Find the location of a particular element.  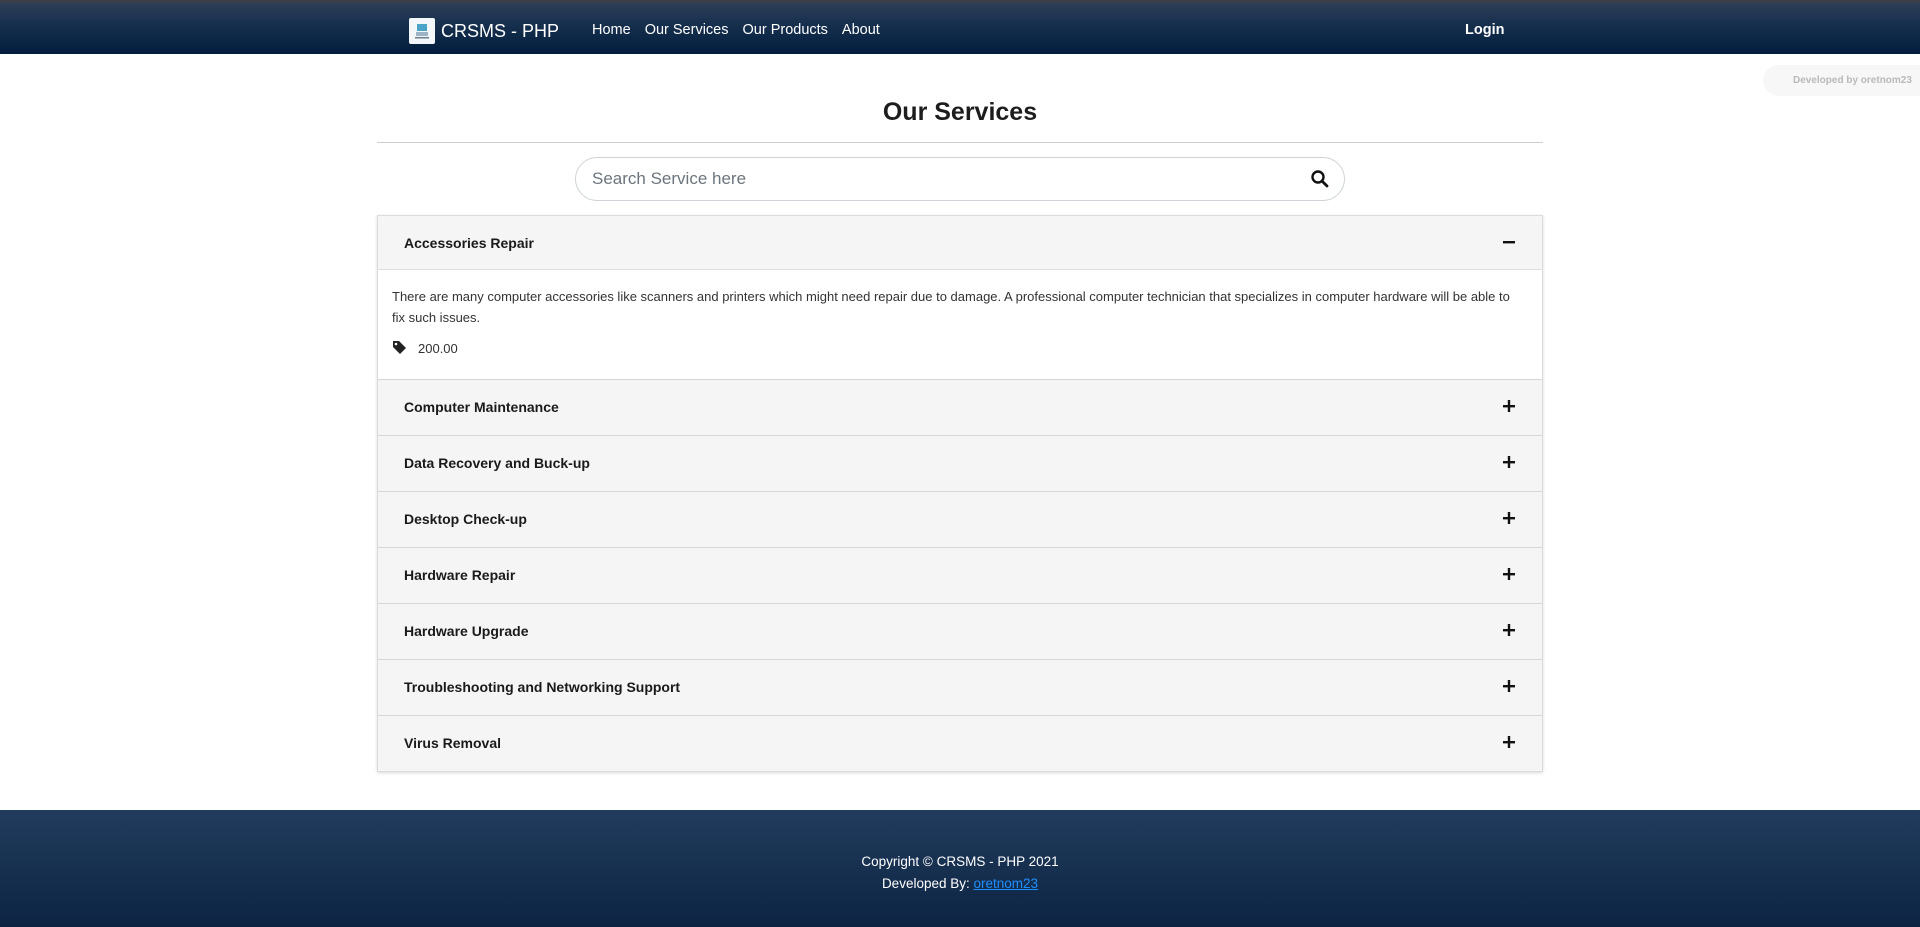

service-item: Computer Maintenance is located at coordinates (960, 408).